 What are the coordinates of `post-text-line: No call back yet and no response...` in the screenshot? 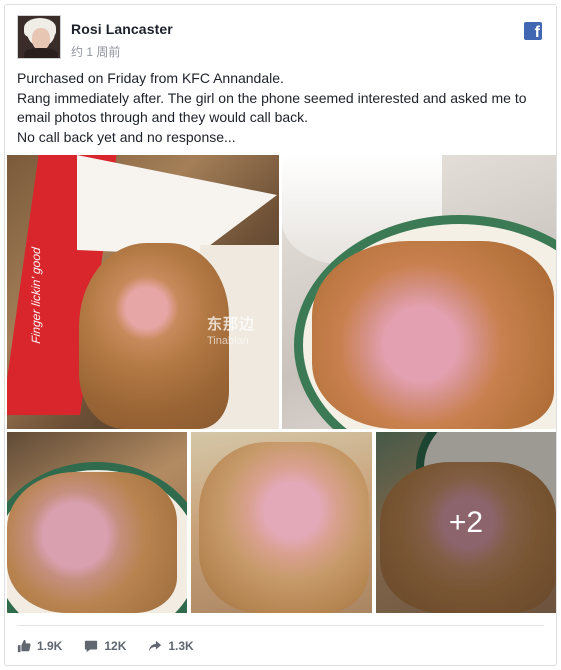 It's located at (126, 136).